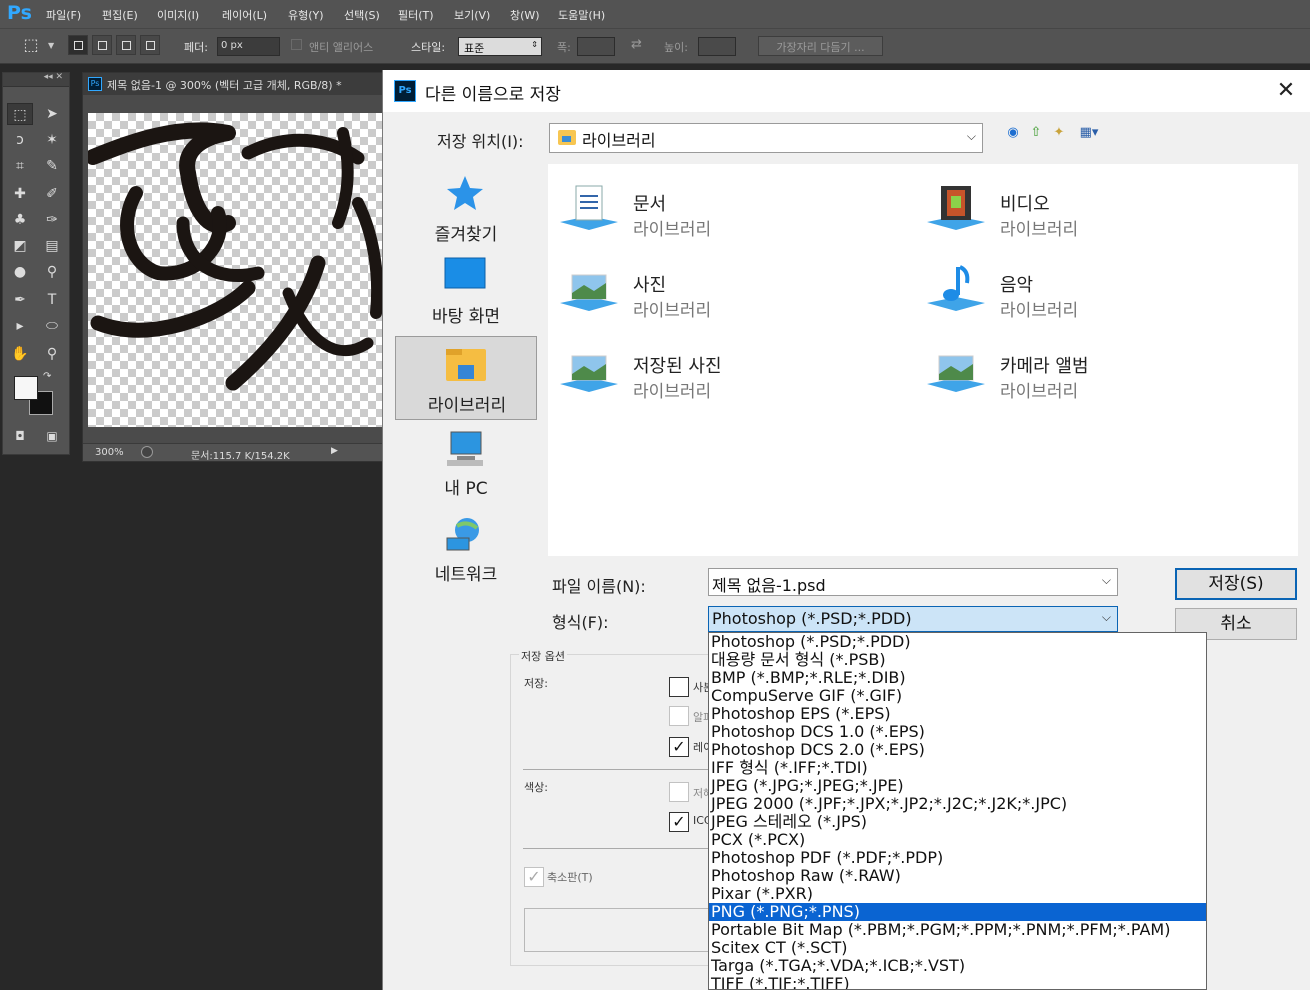 The height and width of the screenshot is (990, 1310). I want to click on save-in-dropdown: 라이브러리 ⌵, so click(766, 138).